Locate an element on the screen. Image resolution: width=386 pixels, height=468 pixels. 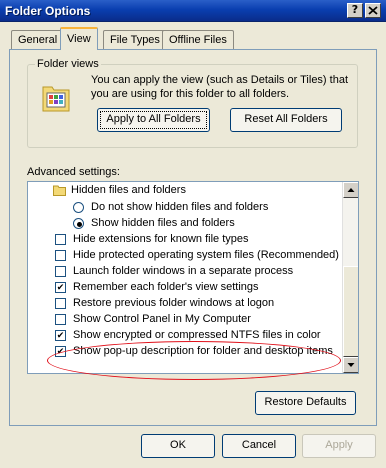
scroll-down-button is located at coordinates (350, 365).